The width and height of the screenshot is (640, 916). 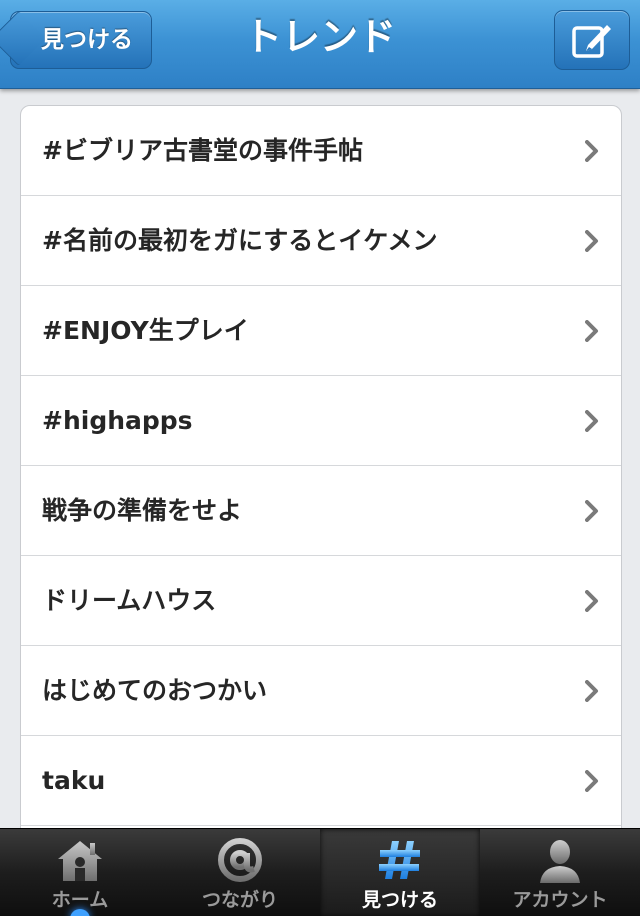 What do you see at coordinates (560, 861) in the screenshot?
I see `person-icon` at bounding box center [560, 861].